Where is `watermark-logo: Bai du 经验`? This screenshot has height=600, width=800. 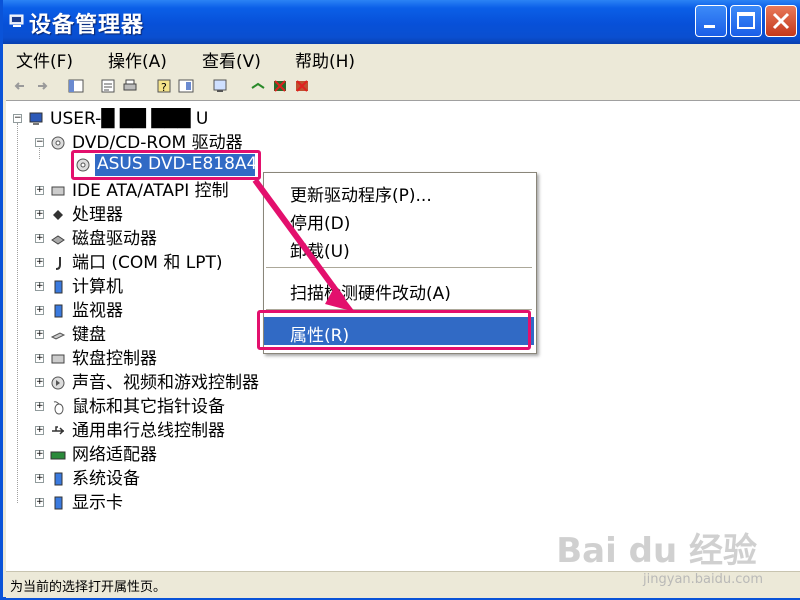
watermark-logo: Bai du 经验 is located at coordinates (656, 551).